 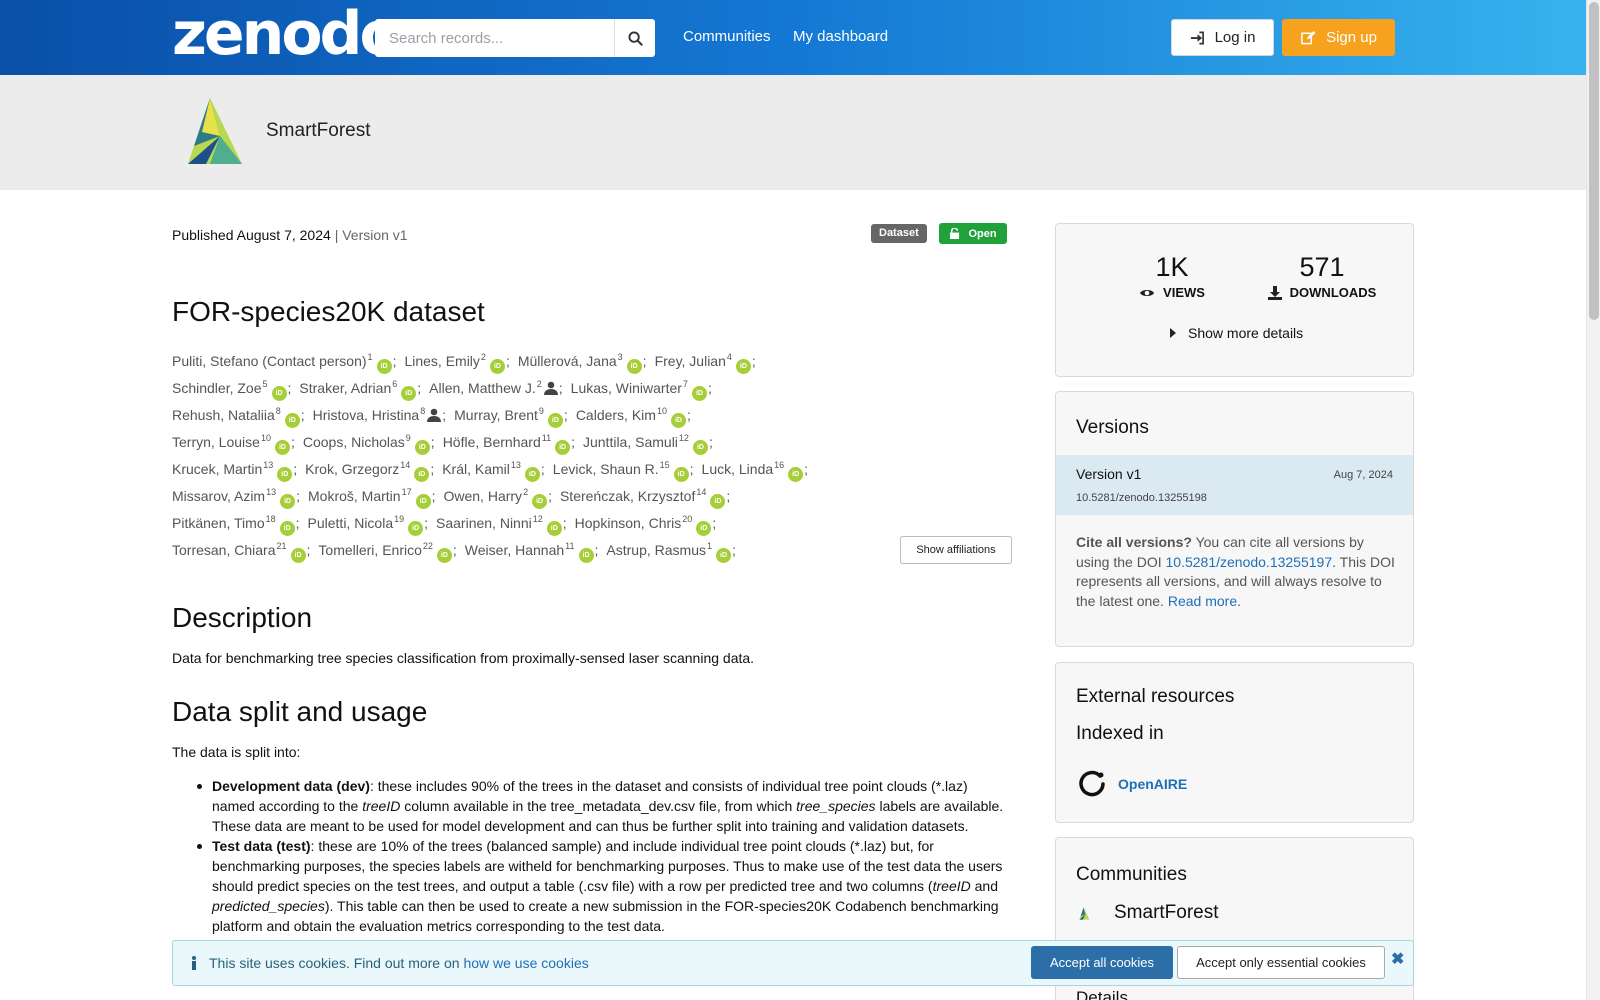 I want to click on creator-name: Luck, Linda, so click(x=738, y=469).